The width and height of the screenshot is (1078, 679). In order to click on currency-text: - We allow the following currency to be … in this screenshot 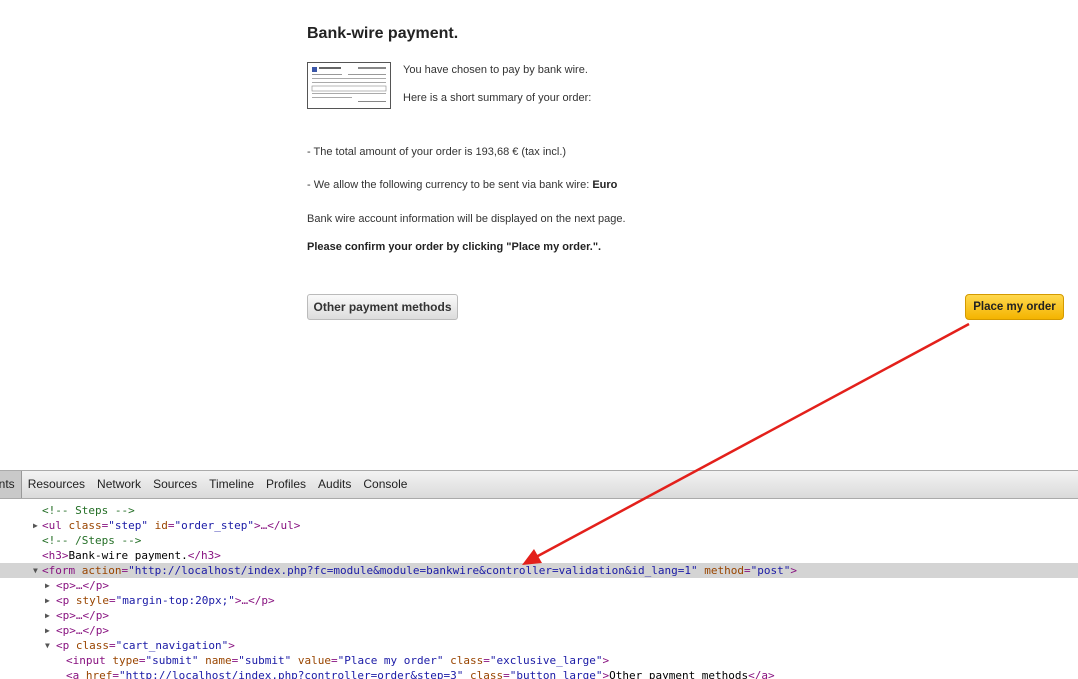, I will do `click(462, 185)`.